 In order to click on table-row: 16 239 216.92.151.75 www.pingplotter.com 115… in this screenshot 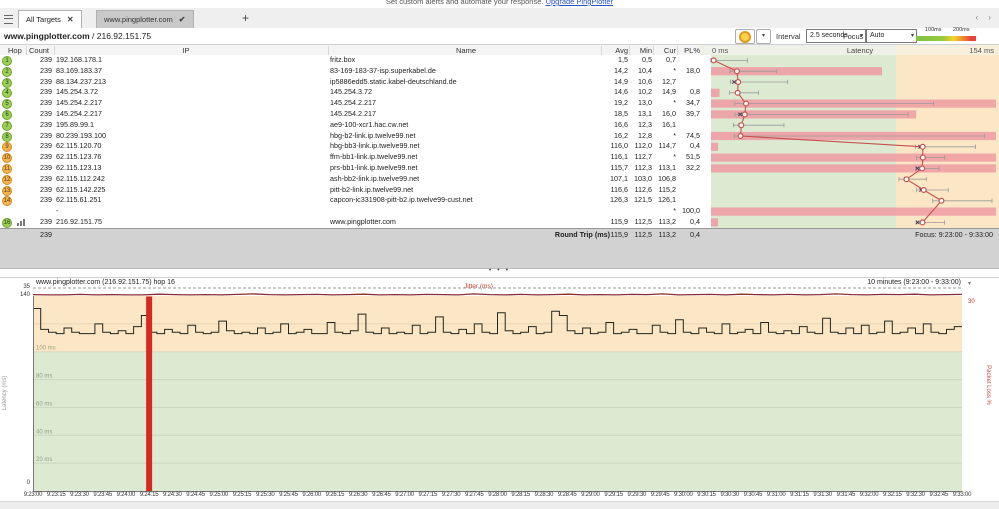, I will do `click(350, 222)`.